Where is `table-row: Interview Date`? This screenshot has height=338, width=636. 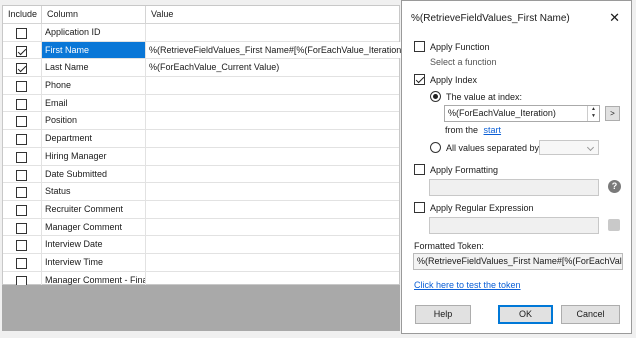
table-row: Interview Date is located at coordinates (201, 245).